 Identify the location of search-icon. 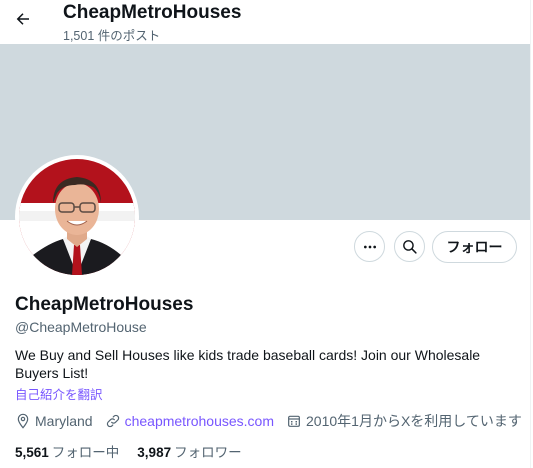
(410, 247).